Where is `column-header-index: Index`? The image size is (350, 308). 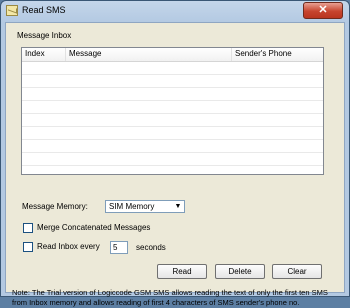
column-header-index: Index is located at coordinates (33, 53).